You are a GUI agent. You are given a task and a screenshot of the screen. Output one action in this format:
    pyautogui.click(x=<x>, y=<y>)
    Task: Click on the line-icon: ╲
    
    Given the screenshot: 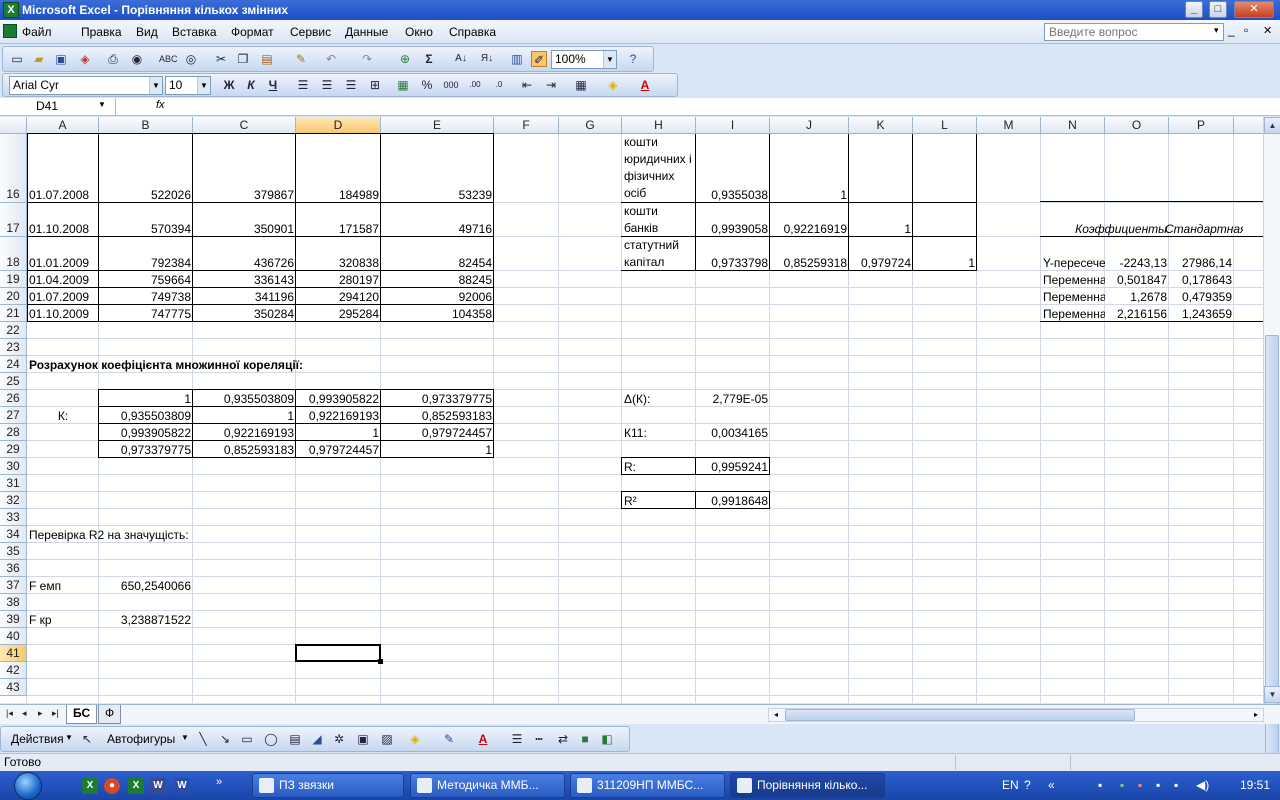 What is the action you would take?
    pyautogui.click(x=203, y=739)
    